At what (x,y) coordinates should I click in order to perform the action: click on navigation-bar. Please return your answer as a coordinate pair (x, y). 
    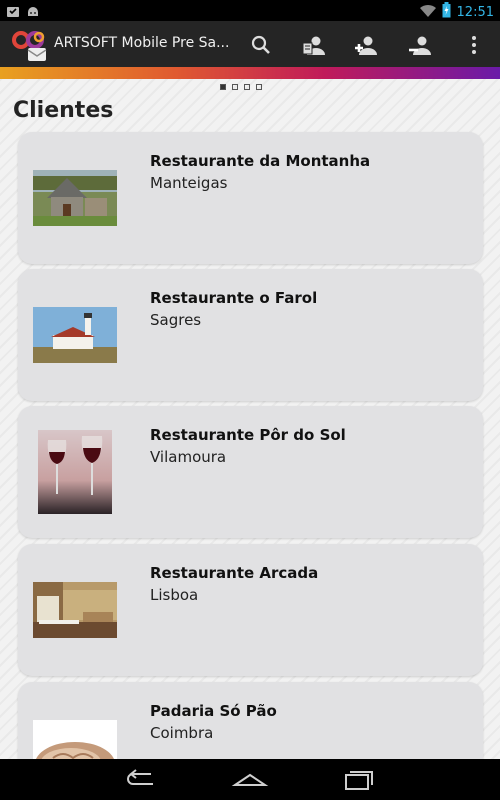
    Looking at the image, I should click on (250, 779).